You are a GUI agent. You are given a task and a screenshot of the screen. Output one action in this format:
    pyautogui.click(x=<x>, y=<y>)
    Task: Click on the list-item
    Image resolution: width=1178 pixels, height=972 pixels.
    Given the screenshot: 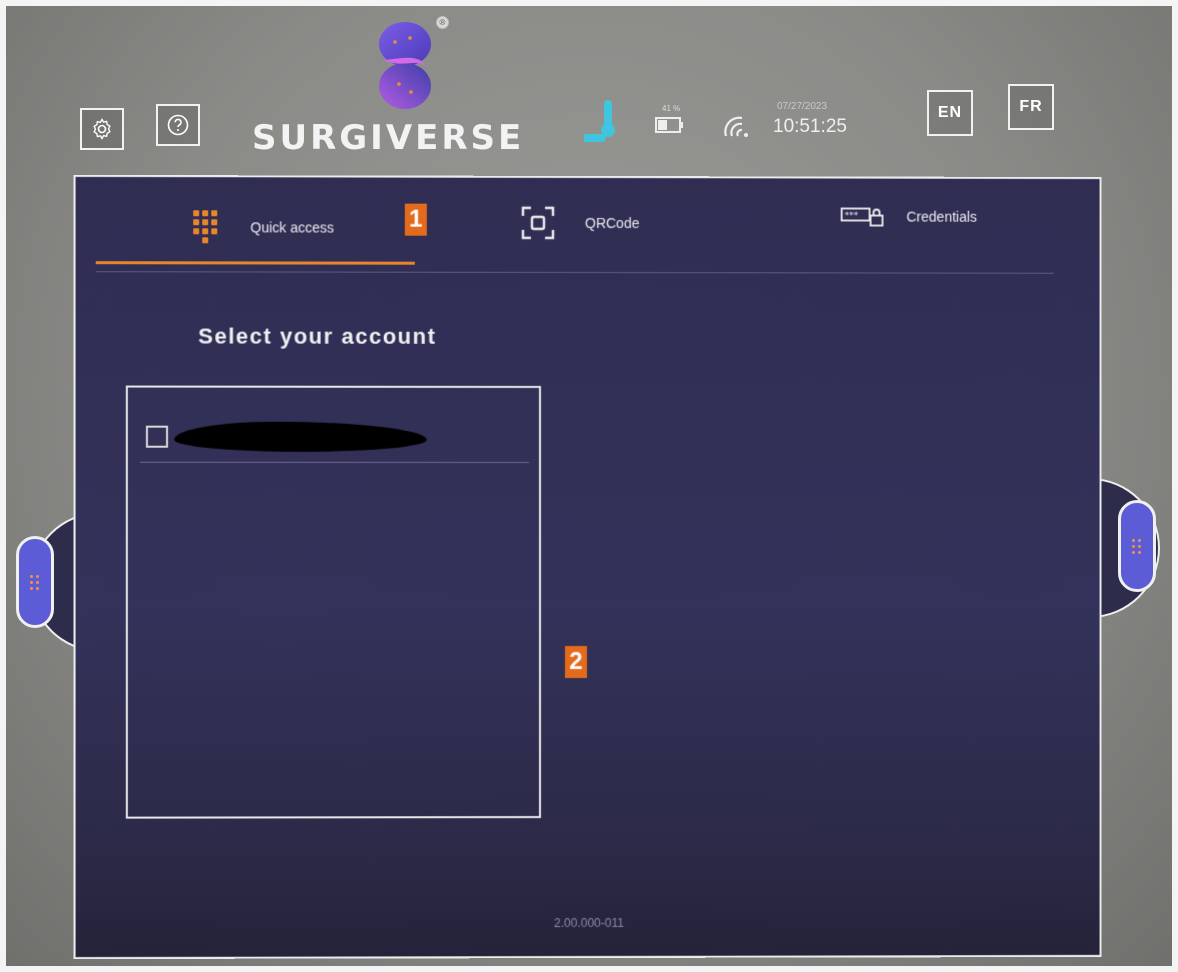 What is the action you would take?
    pyautogui.click(x=333, y=425)
    